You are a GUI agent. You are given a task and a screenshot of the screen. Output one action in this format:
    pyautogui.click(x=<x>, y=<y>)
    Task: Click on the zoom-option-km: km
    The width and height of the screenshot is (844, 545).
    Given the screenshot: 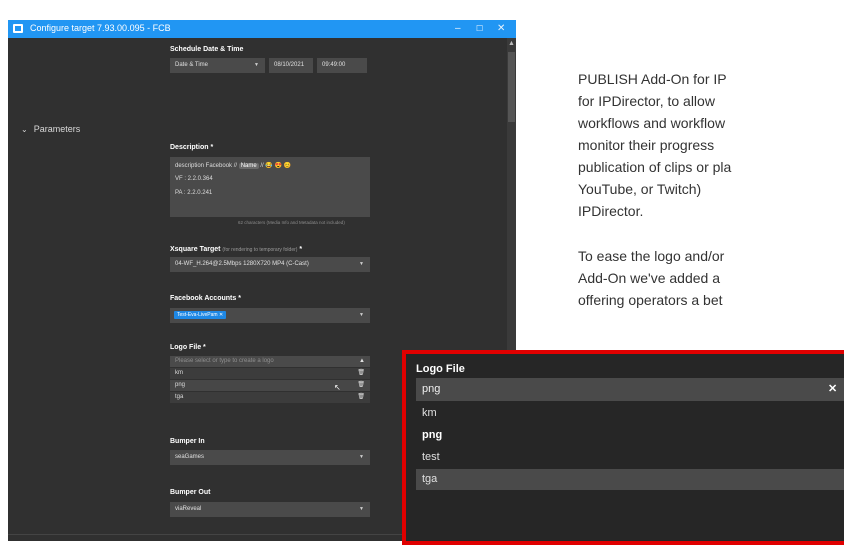 What is the action you would take?
    pyautogui.click(x=630, y=413)
    